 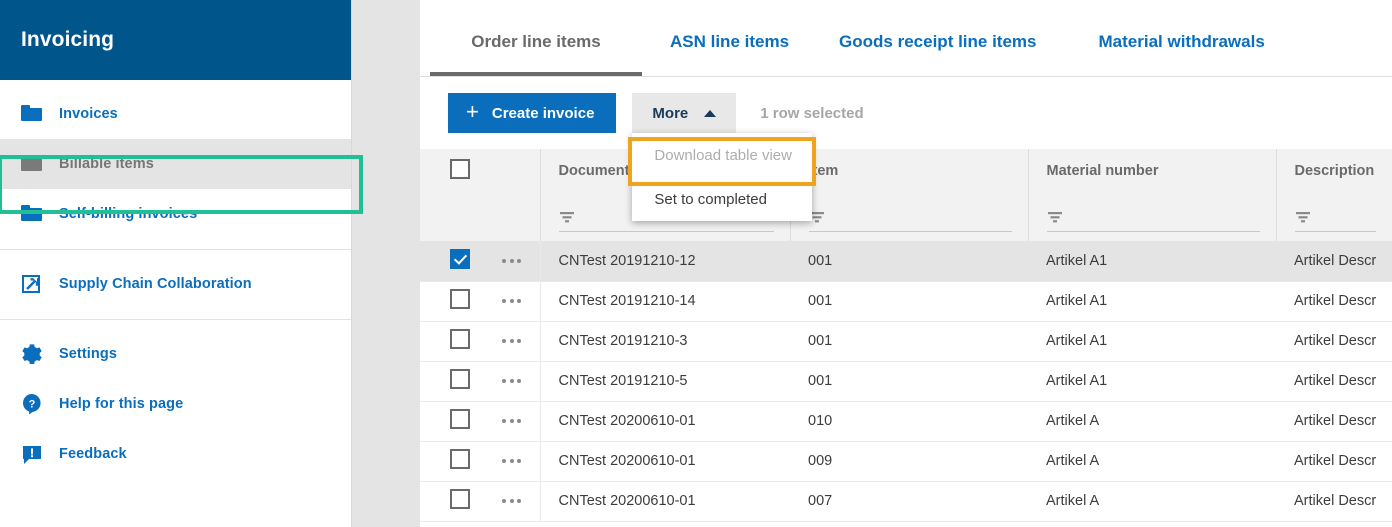 I want to click on sidebar-item-label: Help for this page, so click(x=121, y=404).